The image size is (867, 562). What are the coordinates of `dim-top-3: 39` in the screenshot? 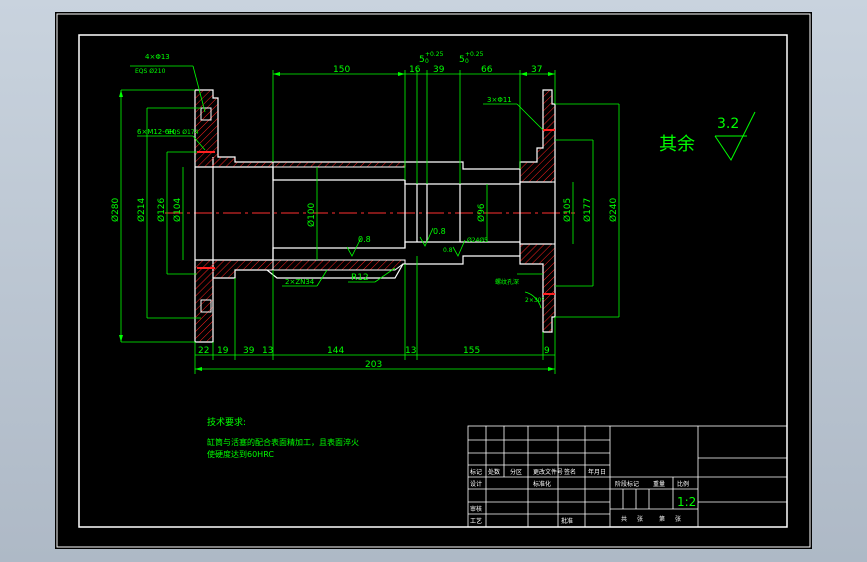 It's located at (439, 70).